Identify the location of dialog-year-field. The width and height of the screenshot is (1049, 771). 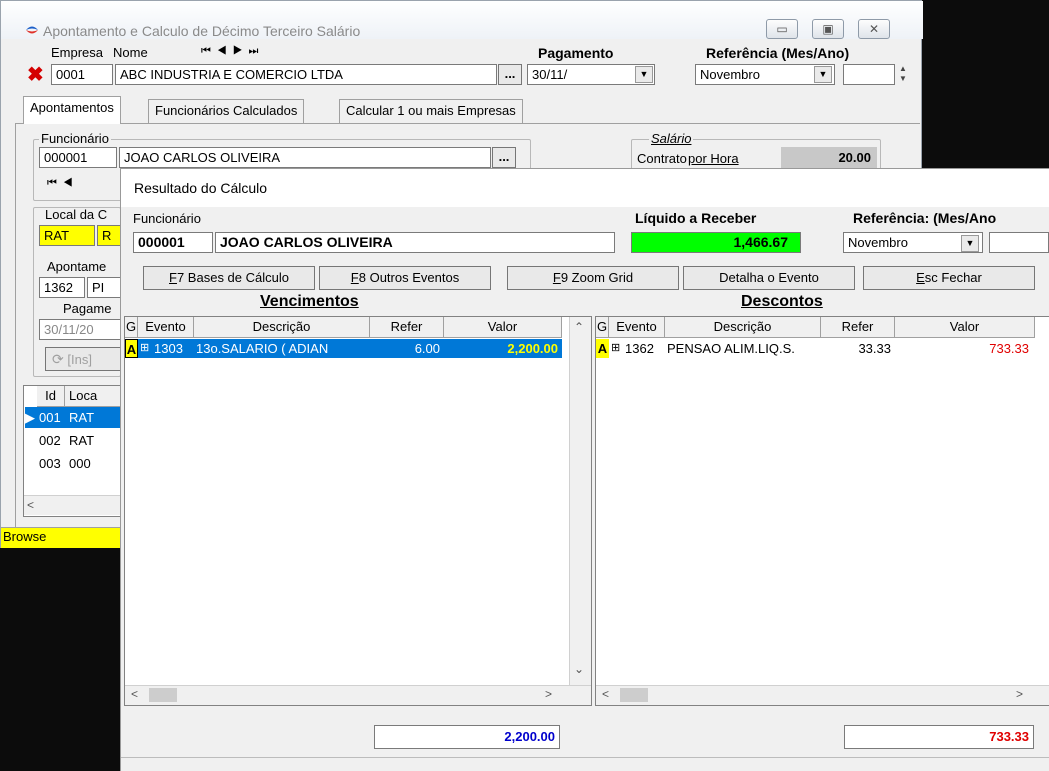
(1019, 242).